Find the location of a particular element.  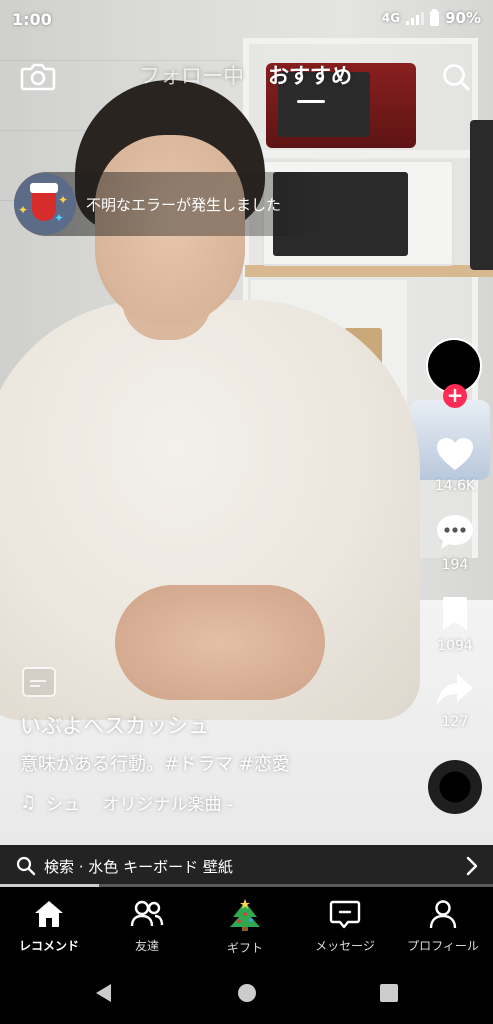

creator-username: いぶよへスカッシュ is located at coordinates (114, 725).